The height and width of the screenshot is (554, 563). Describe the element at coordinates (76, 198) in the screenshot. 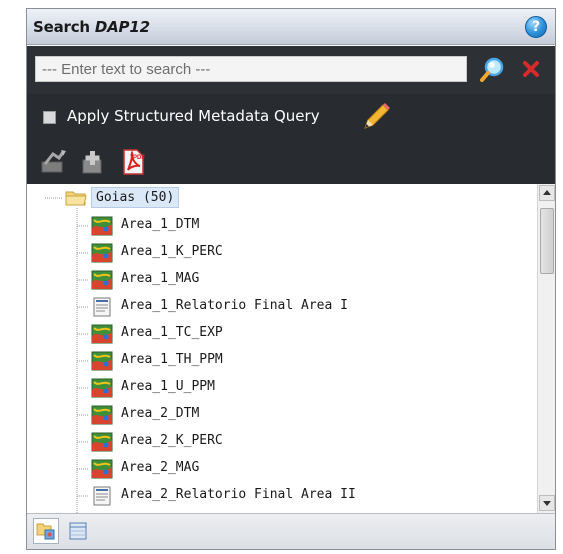

I see `folder-icon` at that location.